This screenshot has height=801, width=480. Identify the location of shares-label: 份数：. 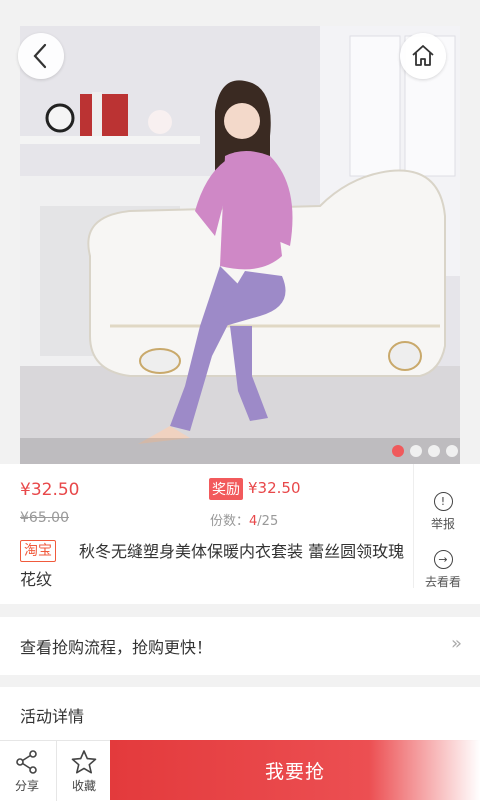
(230, 521).